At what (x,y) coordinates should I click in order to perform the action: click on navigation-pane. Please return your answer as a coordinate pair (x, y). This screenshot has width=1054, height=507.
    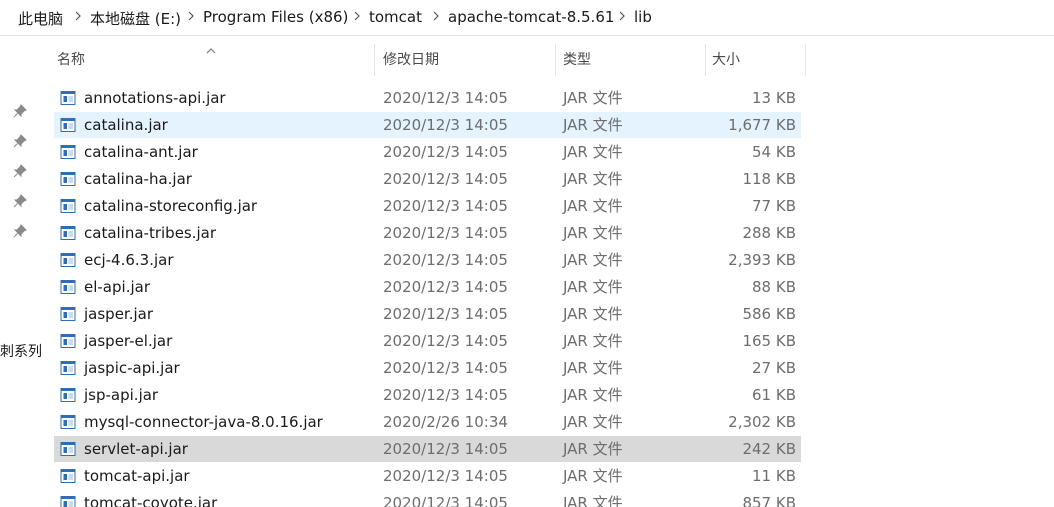
    Looking at the image, I should click on (22, 272).